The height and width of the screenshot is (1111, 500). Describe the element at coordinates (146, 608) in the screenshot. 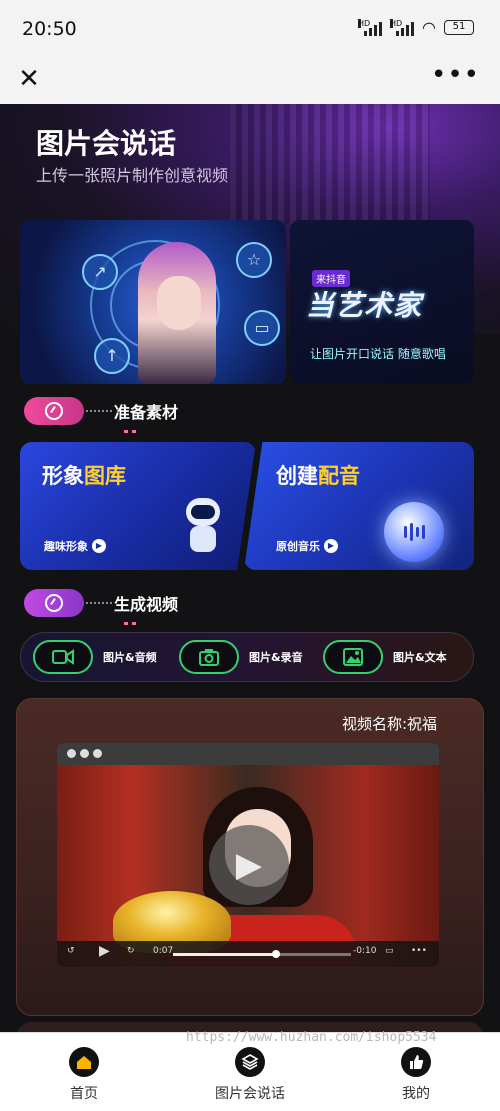

I see `section-generate-label: 生成视频` at that location.